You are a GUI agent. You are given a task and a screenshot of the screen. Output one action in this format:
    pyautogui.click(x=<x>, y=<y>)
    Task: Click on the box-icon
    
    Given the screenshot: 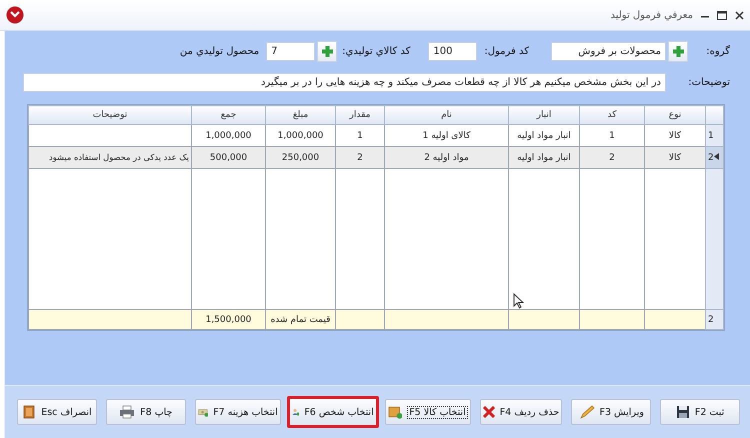 What is the action you would take?
    pyautogui.click(x=395, y=412)
    